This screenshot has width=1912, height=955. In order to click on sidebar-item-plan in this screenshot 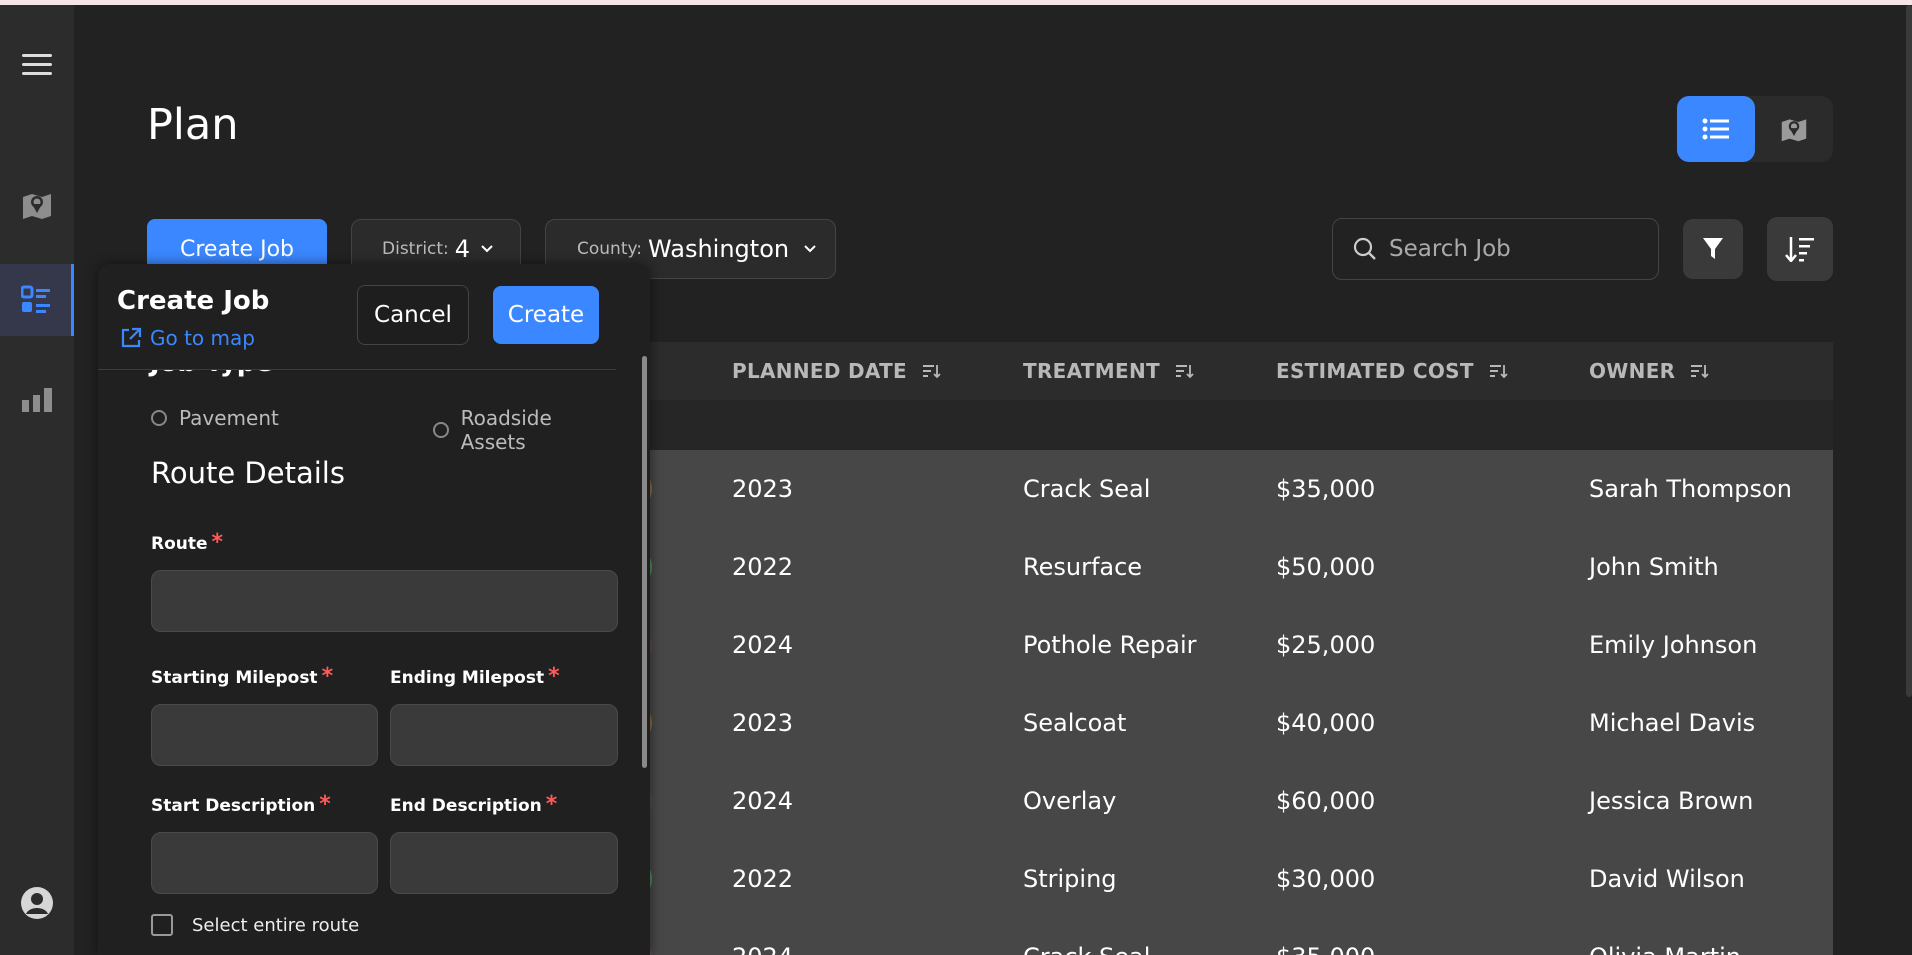, I will do `click(37, 300)`.